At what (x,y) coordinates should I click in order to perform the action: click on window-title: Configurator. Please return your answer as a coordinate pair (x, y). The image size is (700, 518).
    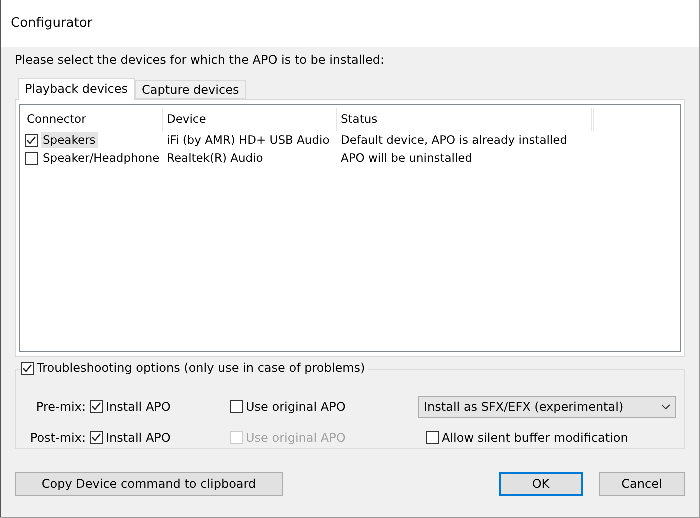
    Looking at the image, I should click on (52, 23).